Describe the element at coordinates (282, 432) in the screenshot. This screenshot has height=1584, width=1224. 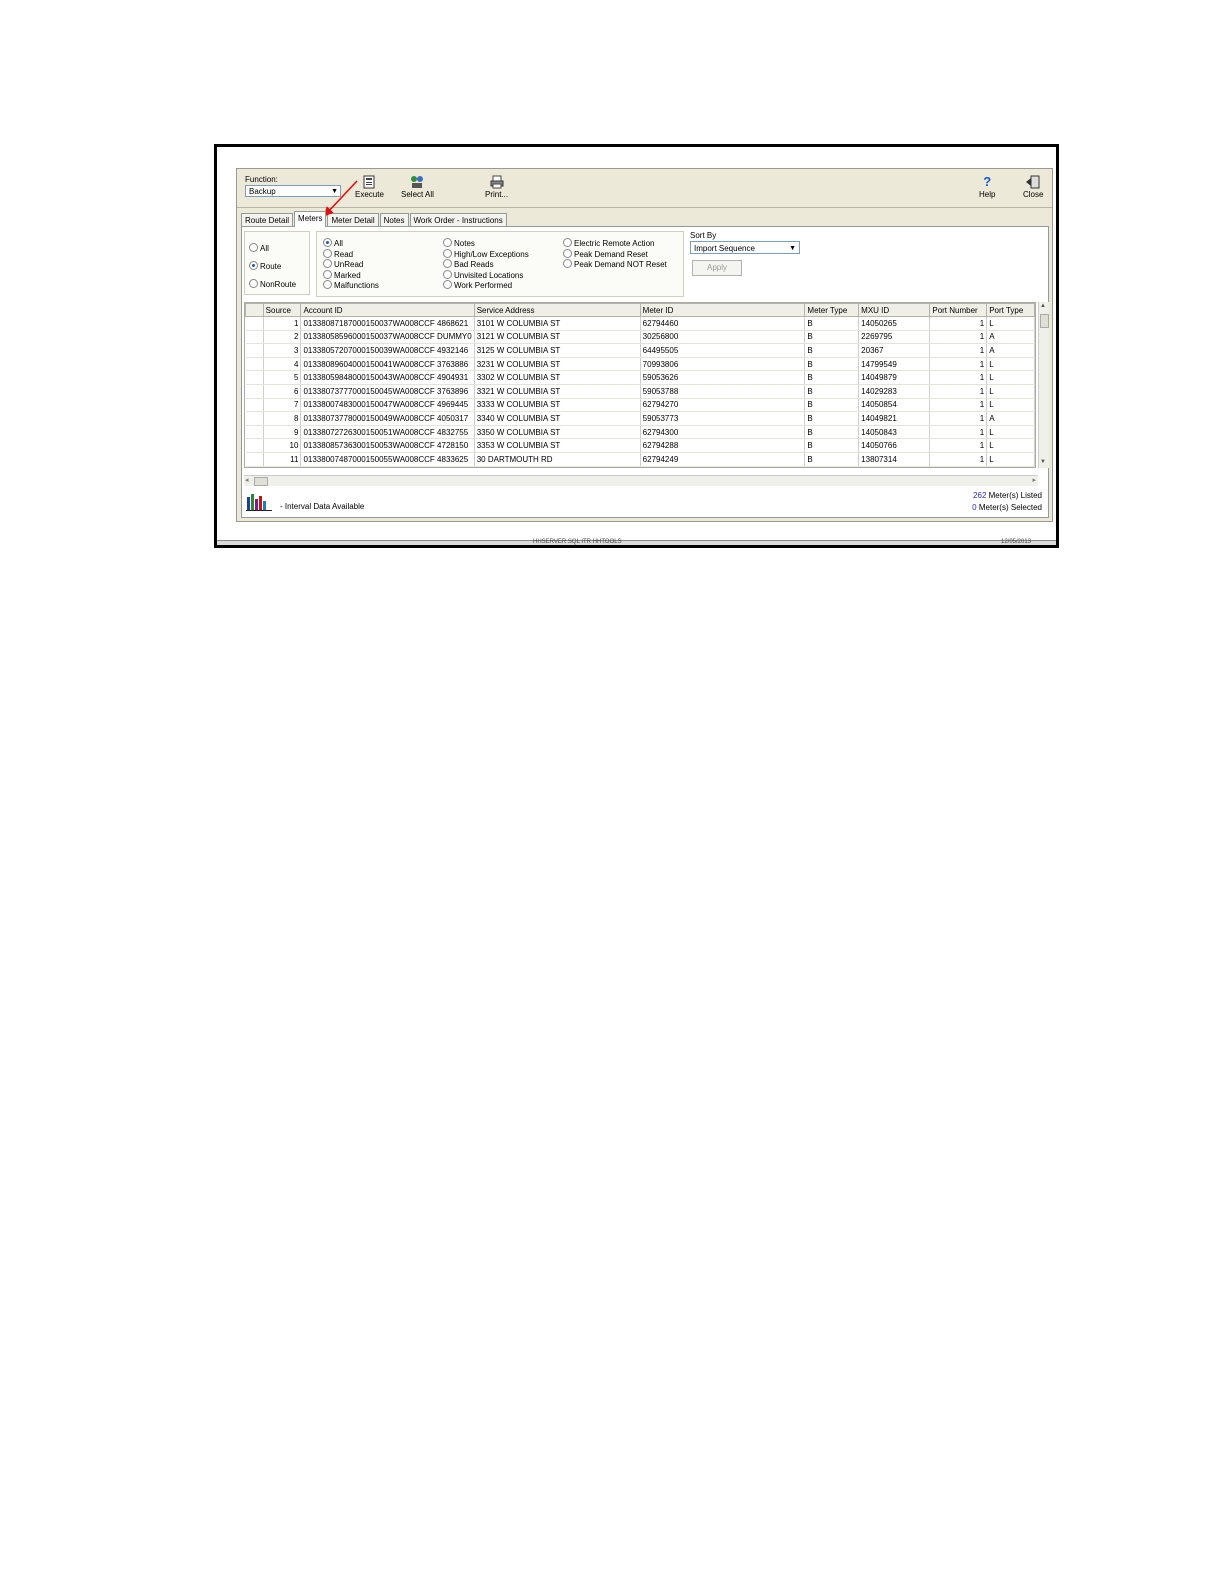
I see `table-cell: 9` at that location.